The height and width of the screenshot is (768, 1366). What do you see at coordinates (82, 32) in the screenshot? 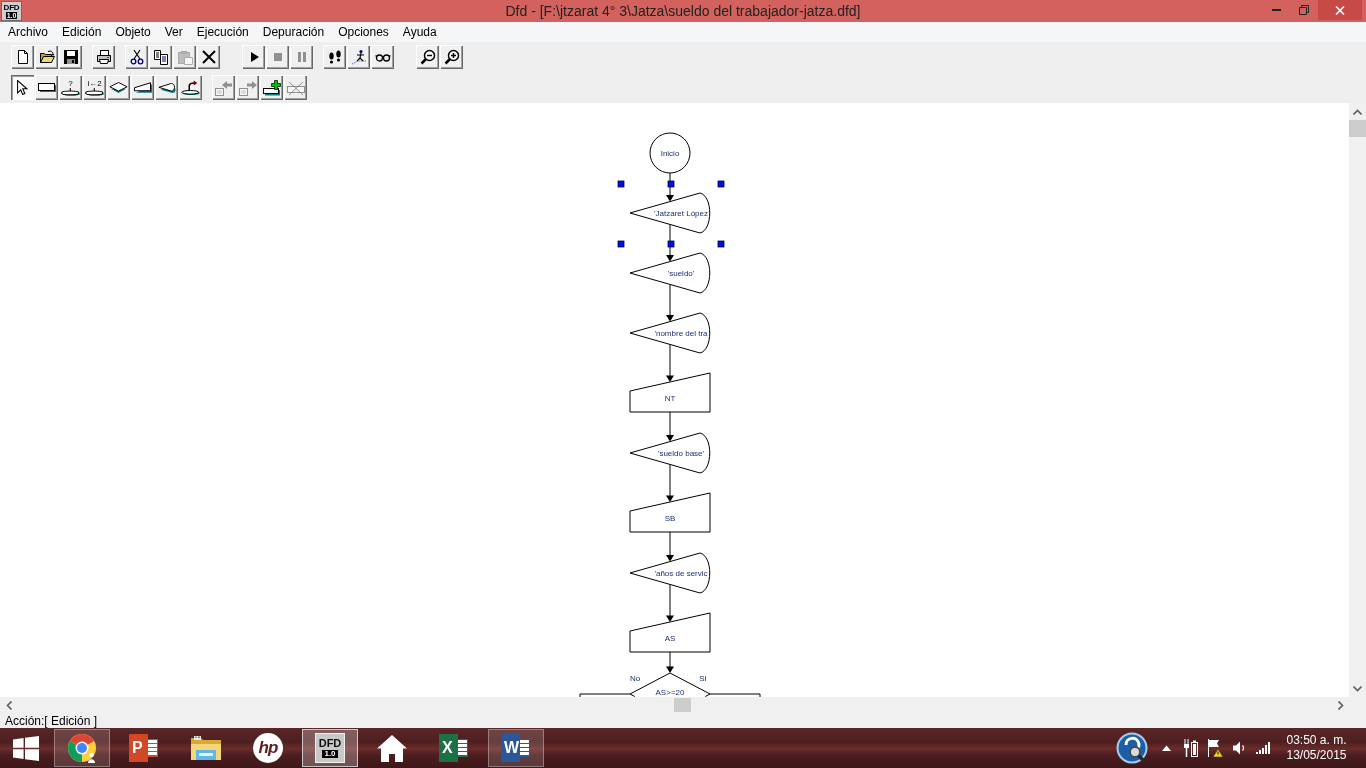
I see `menu-item: Edición` at bounding box center [82, 32].